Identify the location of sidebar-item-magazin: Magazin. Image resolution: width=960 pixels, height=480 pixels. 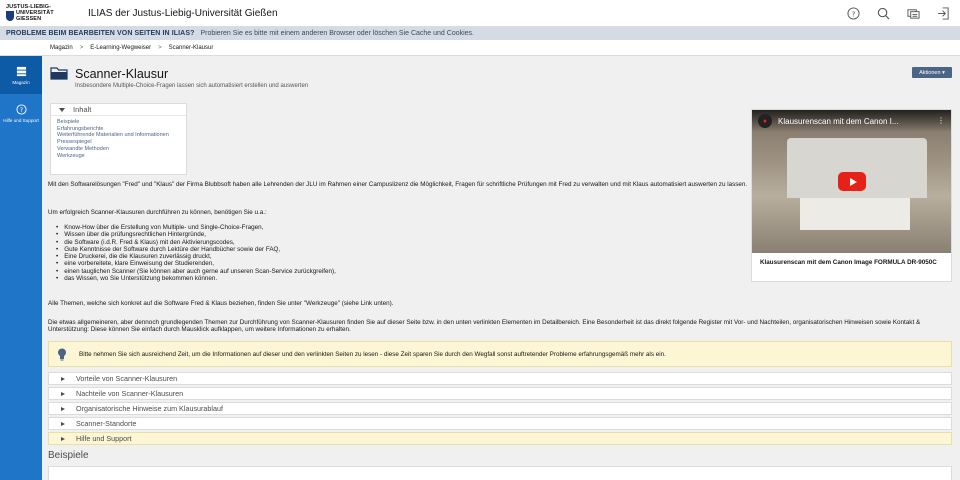
(21, 75).